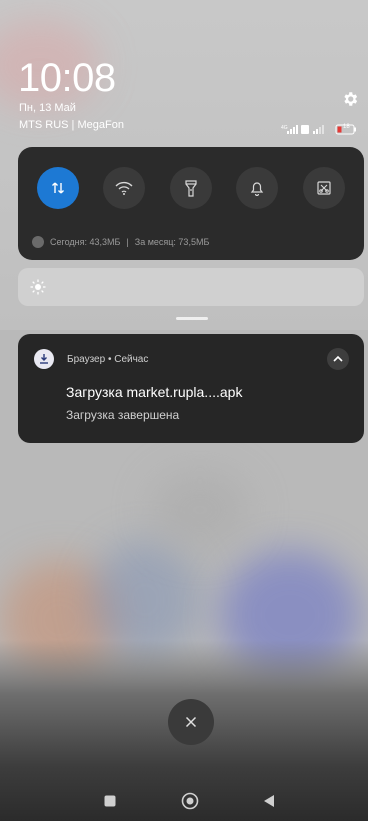  What do you see at coordinates (85, 242) in the screenshot?
I see `usage-today: Сегодня: 43,3МБ` at bounding box center [85, 242].